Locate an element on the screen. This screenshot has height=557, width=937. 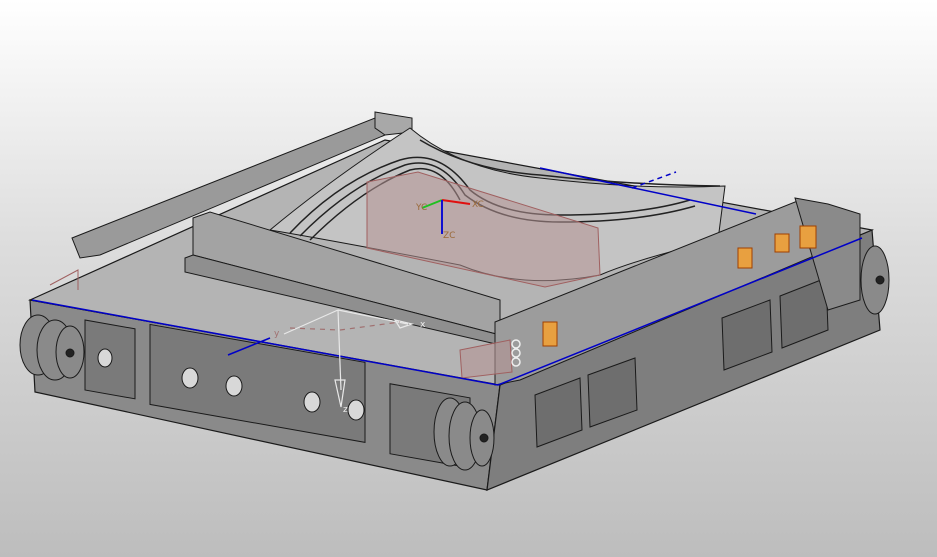
datum-x-label: x is located at coordinates (423, 325).